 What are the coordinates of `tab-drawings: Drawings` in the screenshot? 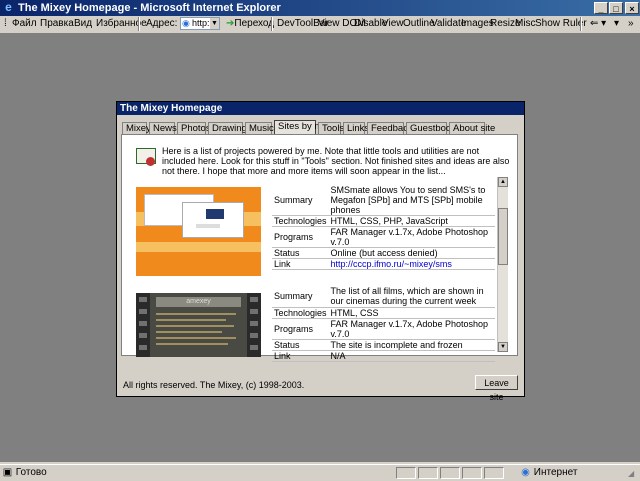 It's located at (230, 128).